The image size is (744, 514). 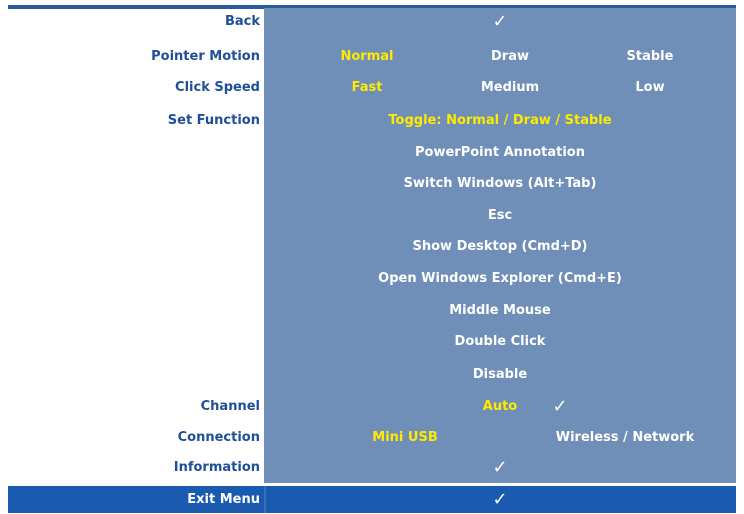 I want to click on set-function-option-row: PowerPoint Annotation, so click(x=372, y=153).